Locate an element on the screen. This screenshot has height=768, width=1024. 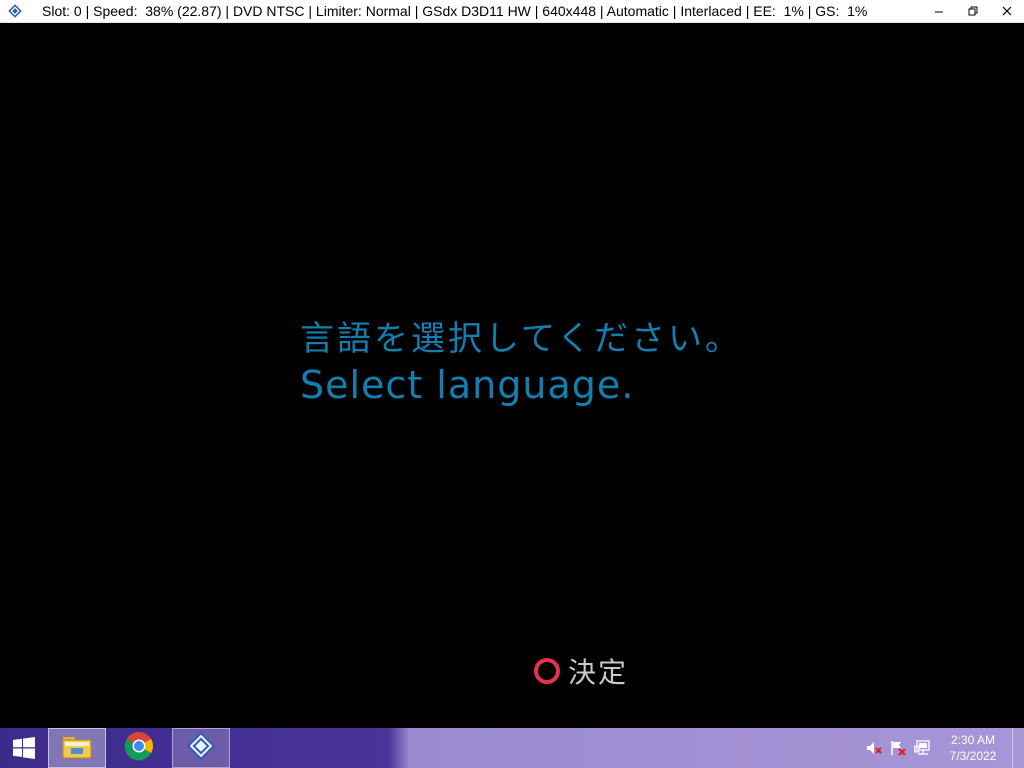
folder-icon is located at coordinates (77, 748).